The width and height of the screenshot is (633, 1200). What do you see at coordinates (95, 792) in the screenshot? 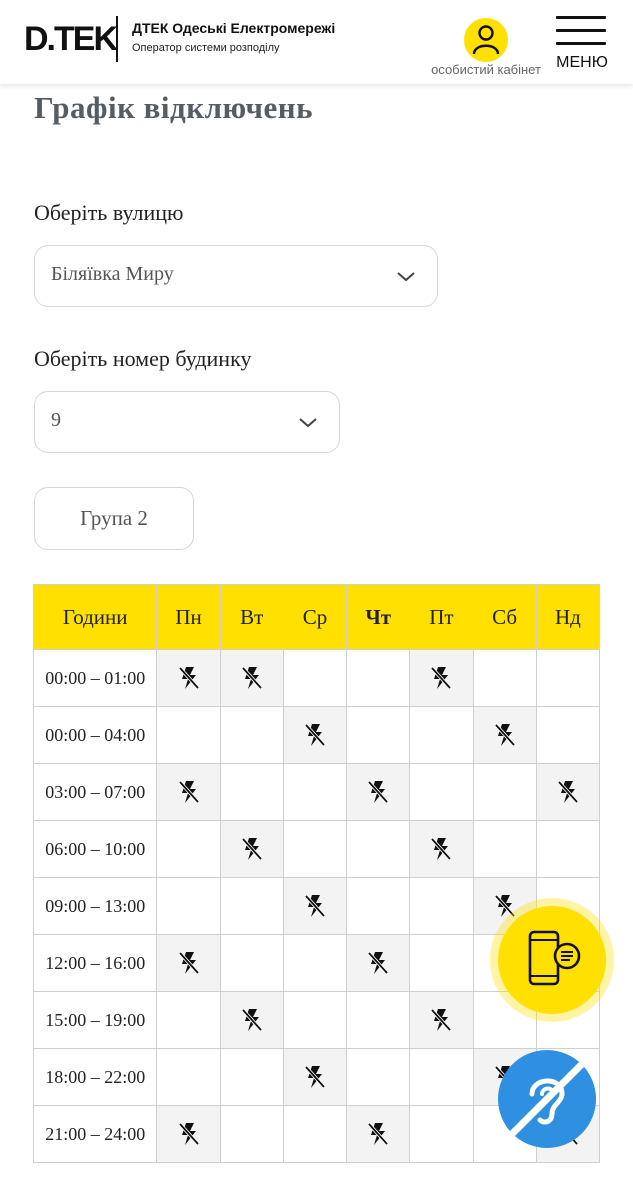
I see `time-slot-cell: 03:00 – 07:00` at bounding box center [95, 792].